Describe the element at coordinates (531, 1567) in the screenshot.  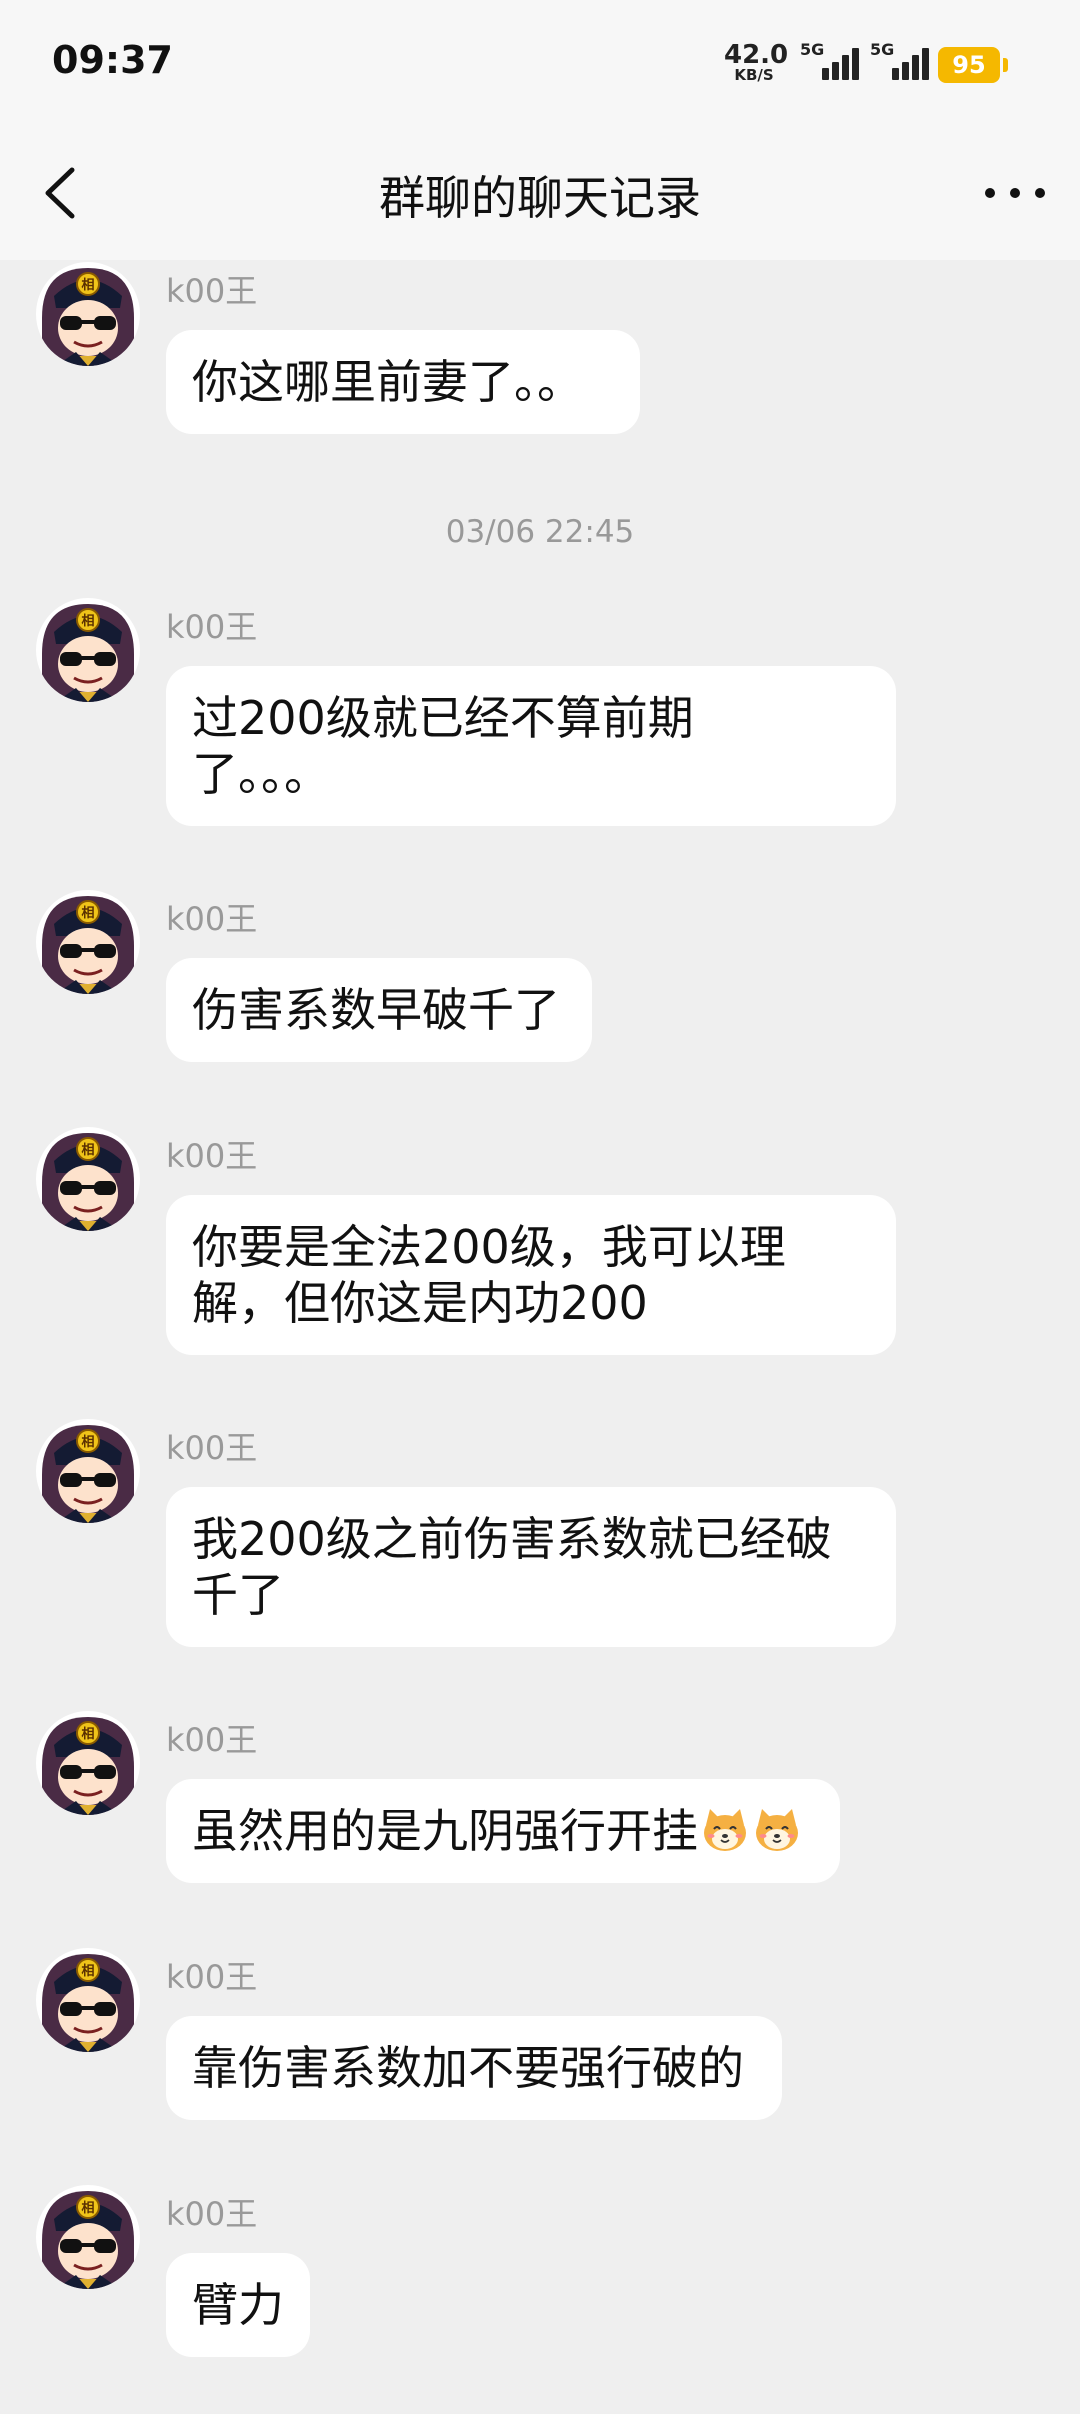
I see `message-bubble: 我200级之前伤害系数就已经破千了` at that location.